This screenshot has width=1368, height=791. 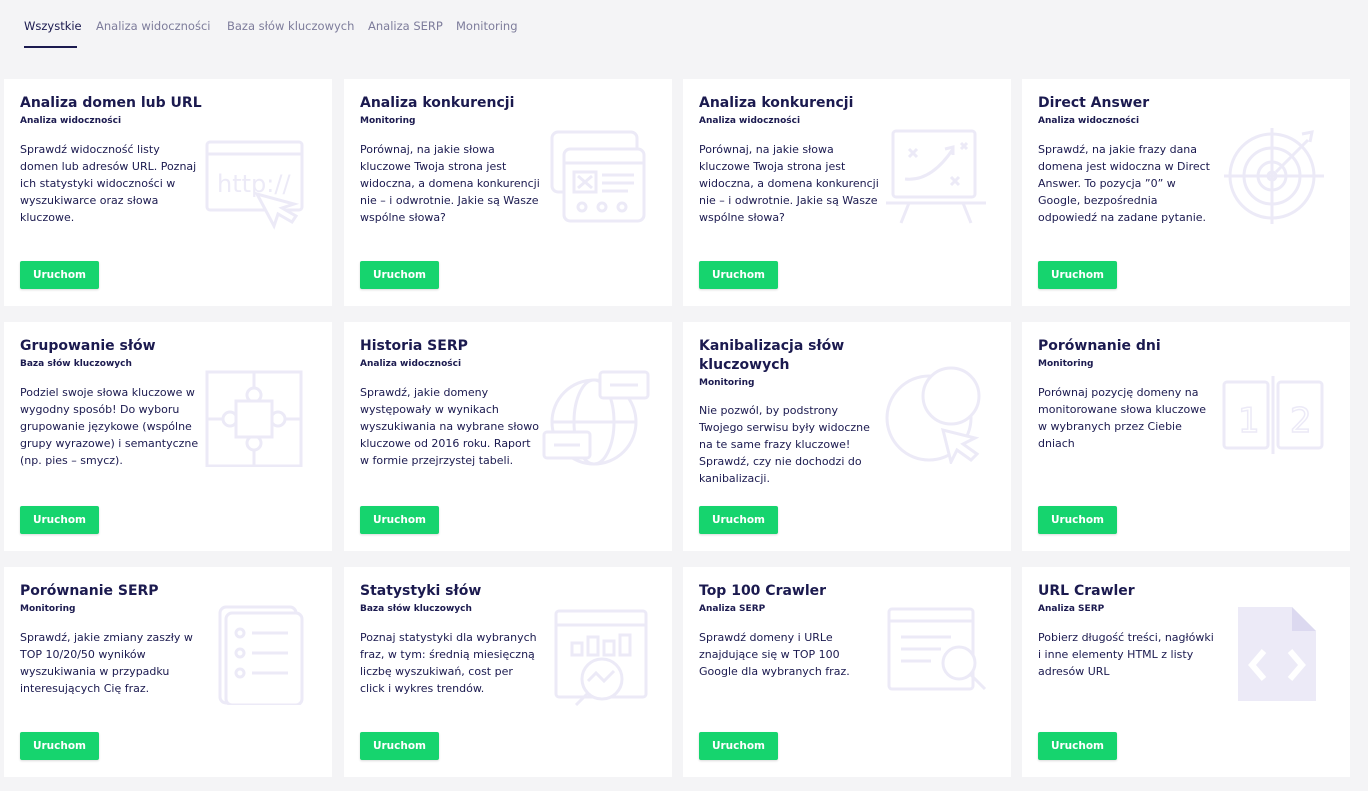 What do you see at coordinates (487, 26) in the screenshot?
I see `tab-monitoring: Monitoring` at bounding box center [487, 26].